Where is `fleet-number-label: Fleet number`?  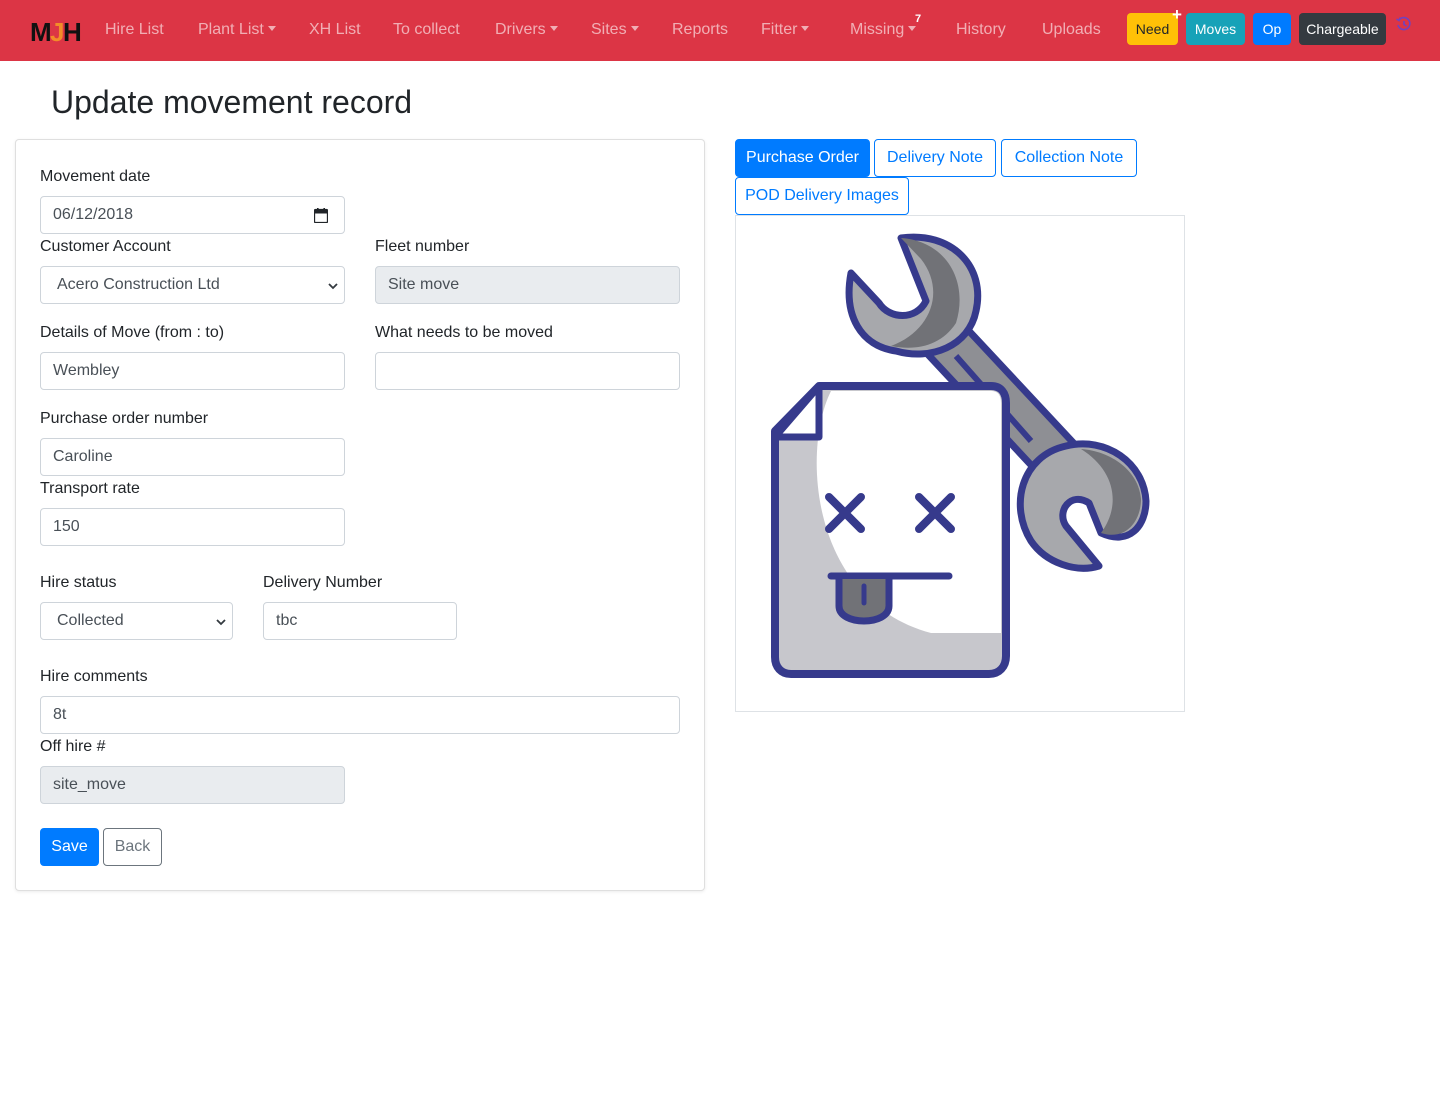
fleet-number-label: Fleet number is located at coordinates (422, 246).